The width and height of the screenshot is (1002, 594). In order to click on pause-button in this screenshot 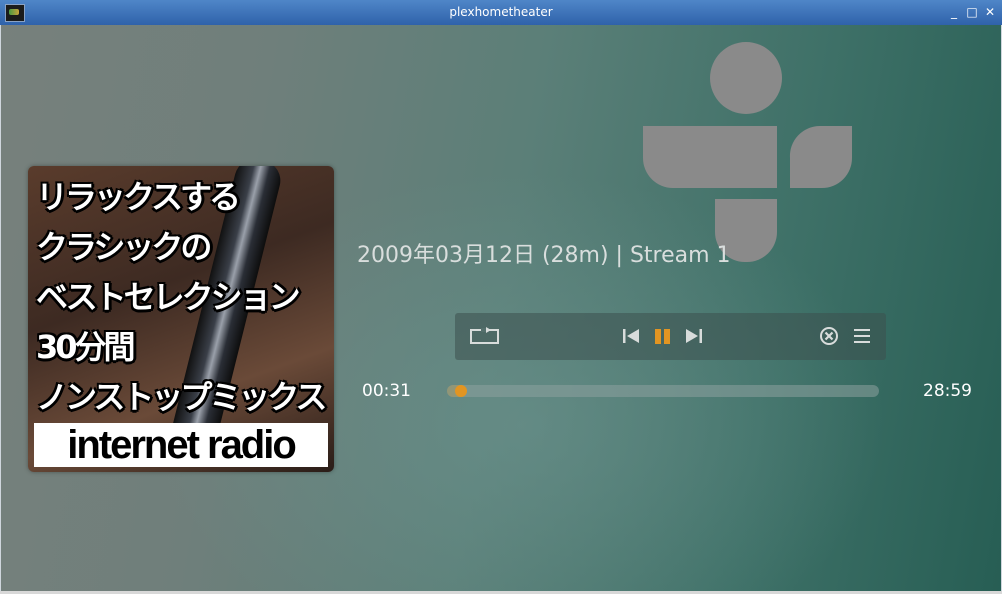, I will do `click(663, 336)`.